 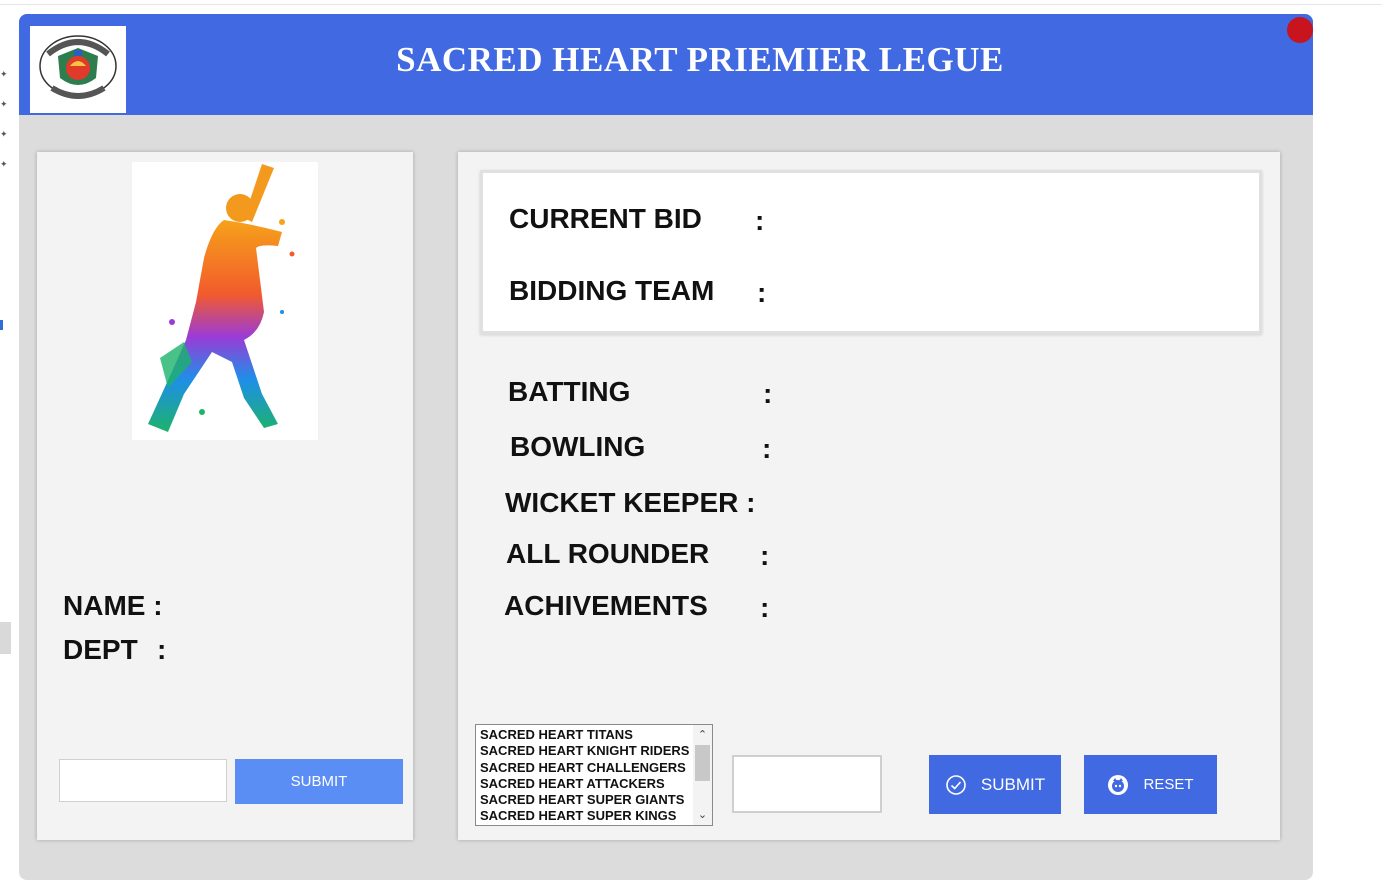 I want to click on bidding-team-colon: :, so click(x=762, y=292).